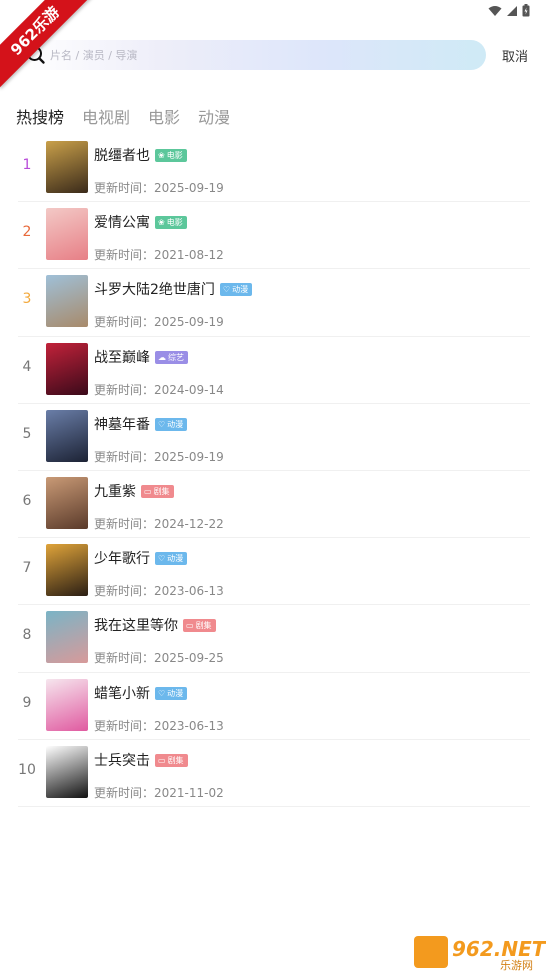  I want to click on category-badge: ▭ 剧集, so click(171, 760).